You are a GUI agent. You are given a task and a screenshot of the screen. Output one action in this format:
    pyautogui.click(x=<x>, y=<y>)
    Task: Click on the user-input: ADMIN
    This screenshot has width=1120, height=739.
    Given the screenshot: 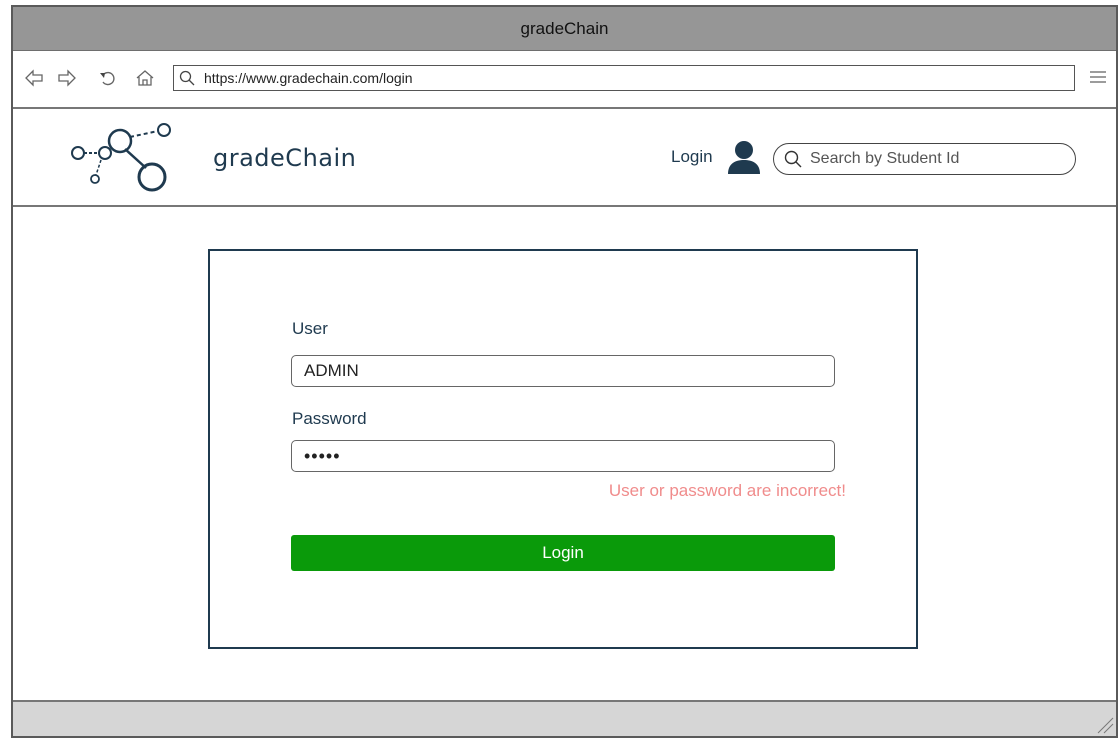 What is the action you would take?
    pyautogui.click(x=563, y=371)
    